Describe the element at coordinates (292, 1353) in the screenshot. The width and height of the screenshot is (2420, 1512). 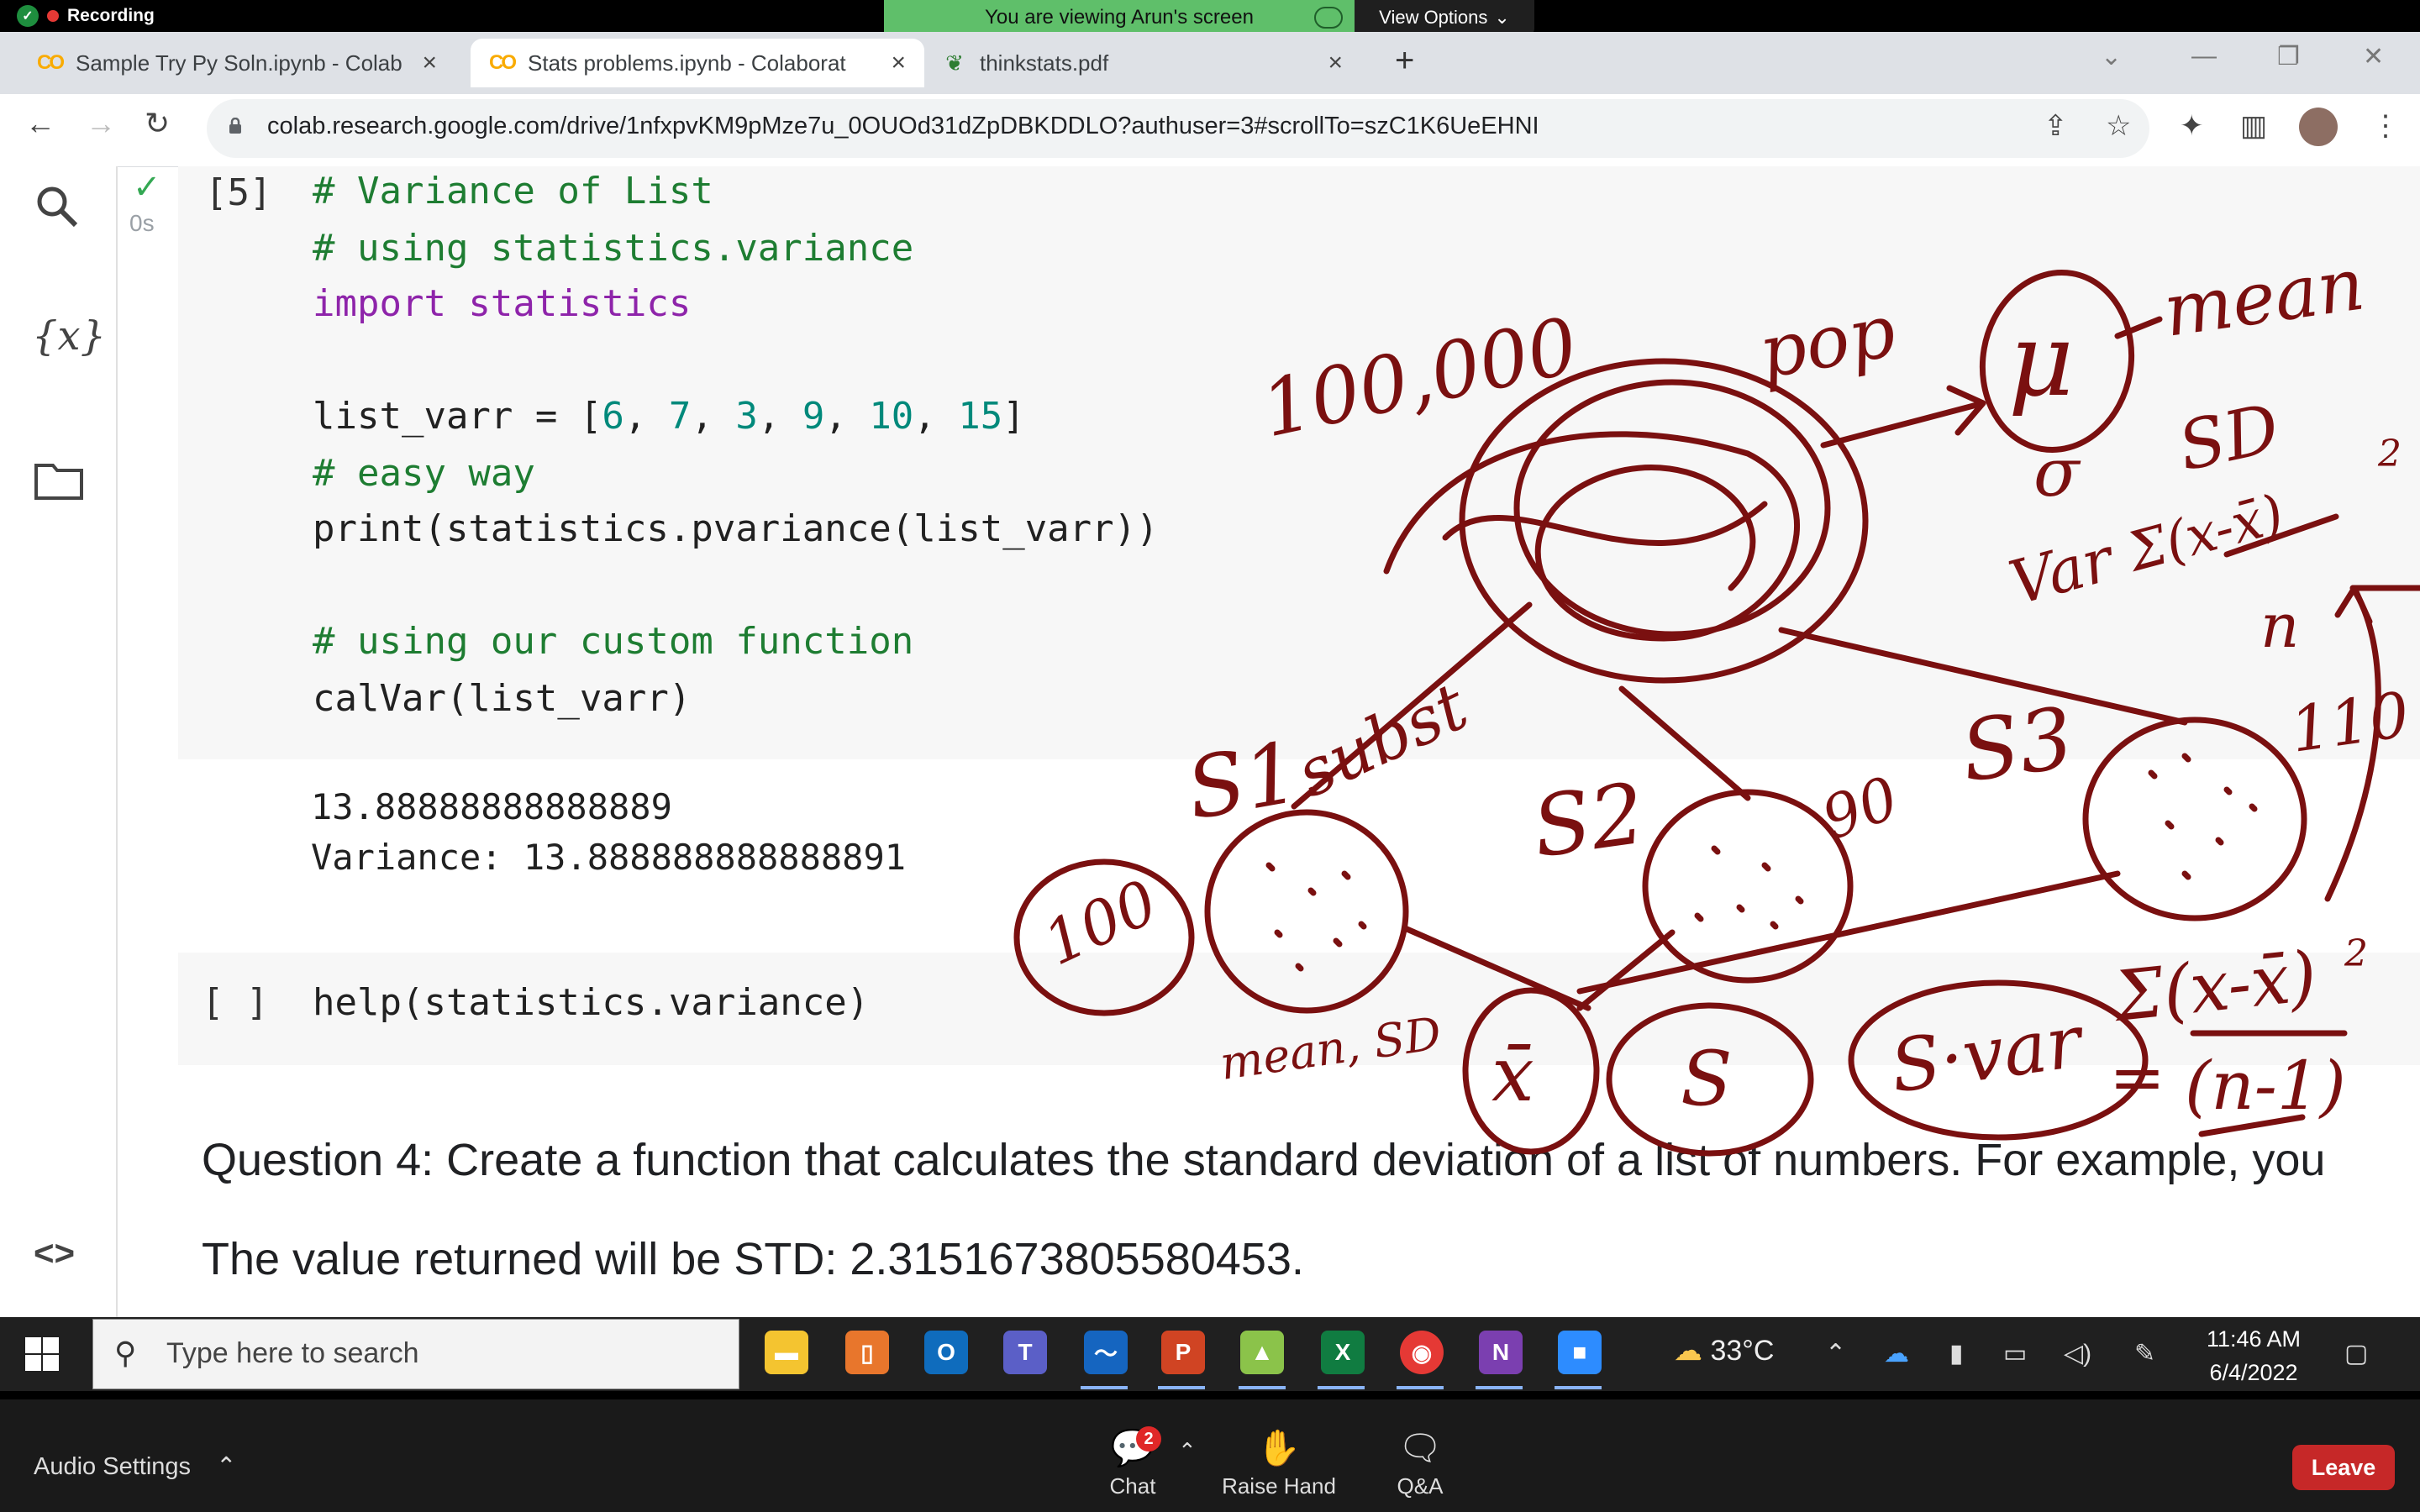
I see `taskbar-search-placeholder: Type here to search` at that location.